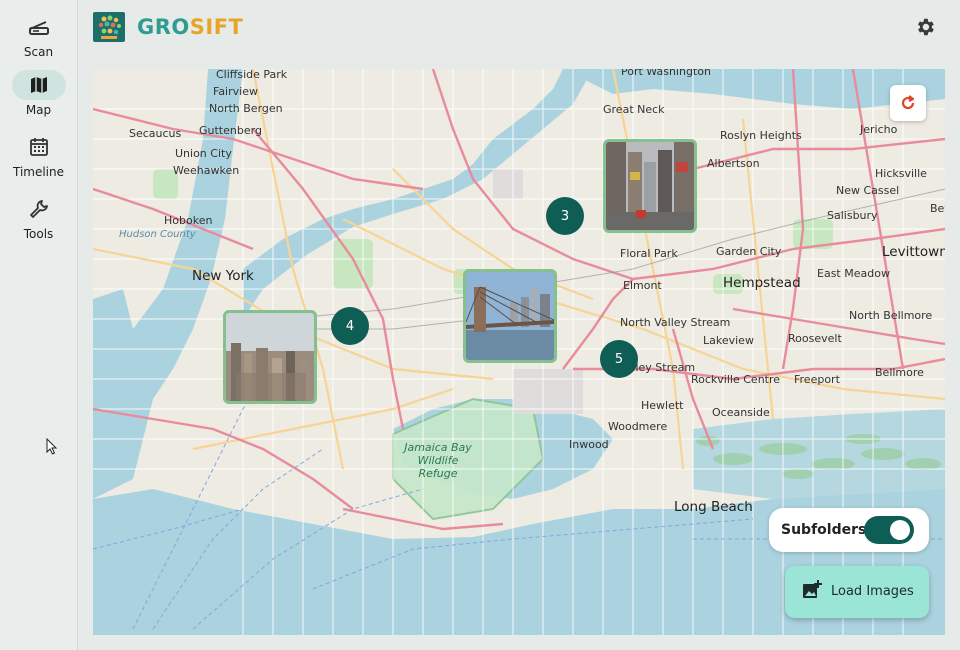 This screenshot has width=960, height=650. I want to click on map-label: Great Neck, so click(634, 109).